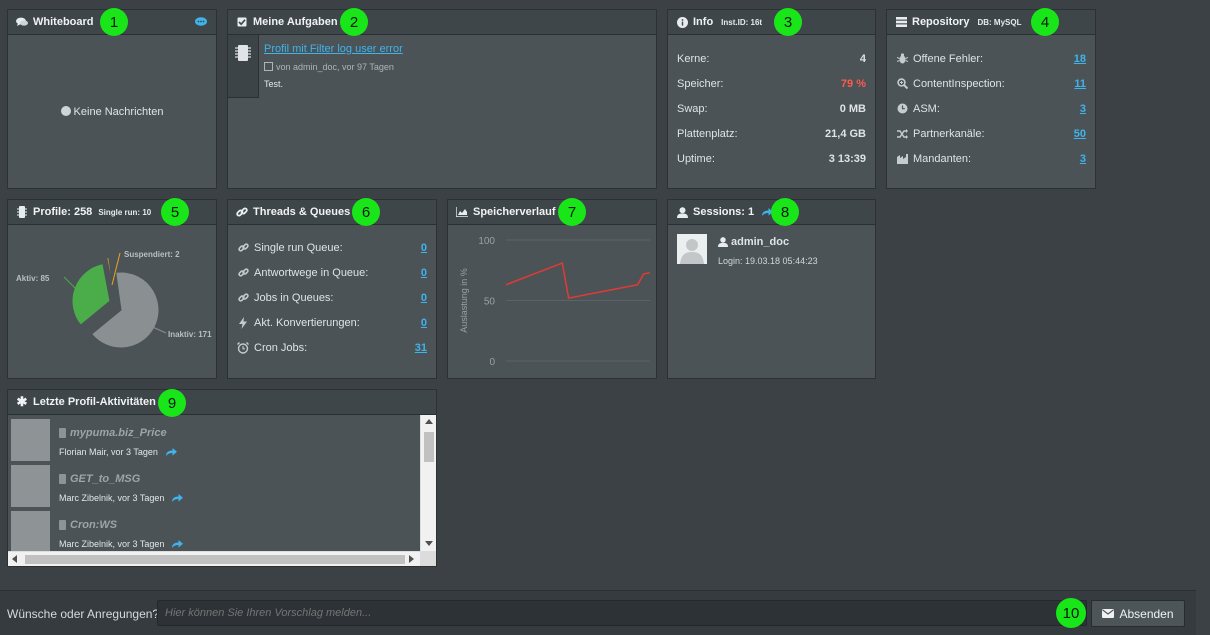  I want to click on threads-row: Single run Queue: 0, so click(332, 247).